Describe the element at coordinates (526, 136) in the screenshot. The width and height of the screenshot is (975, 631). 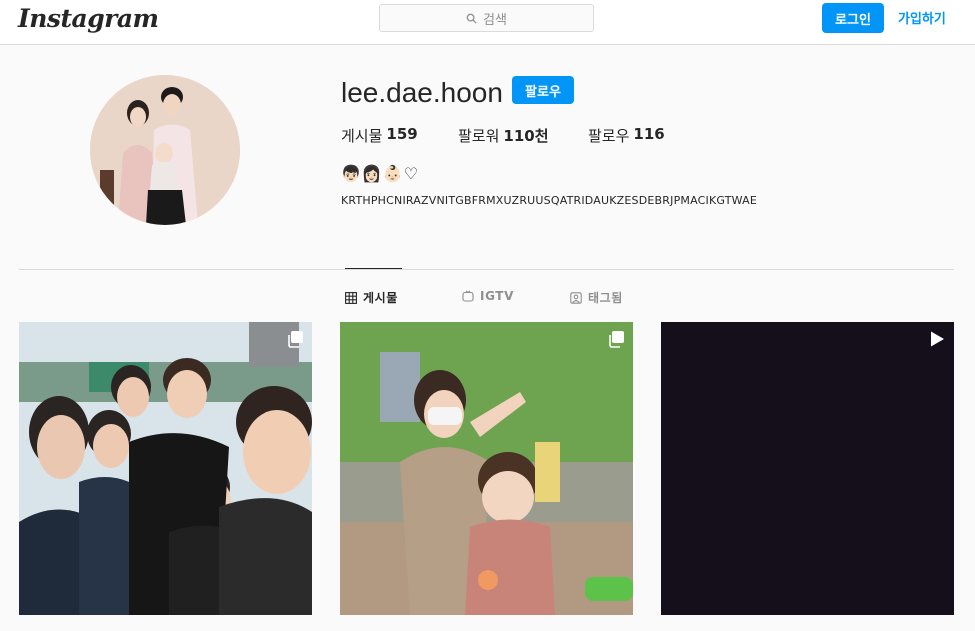
I see `stat-value: 110천` at that location.